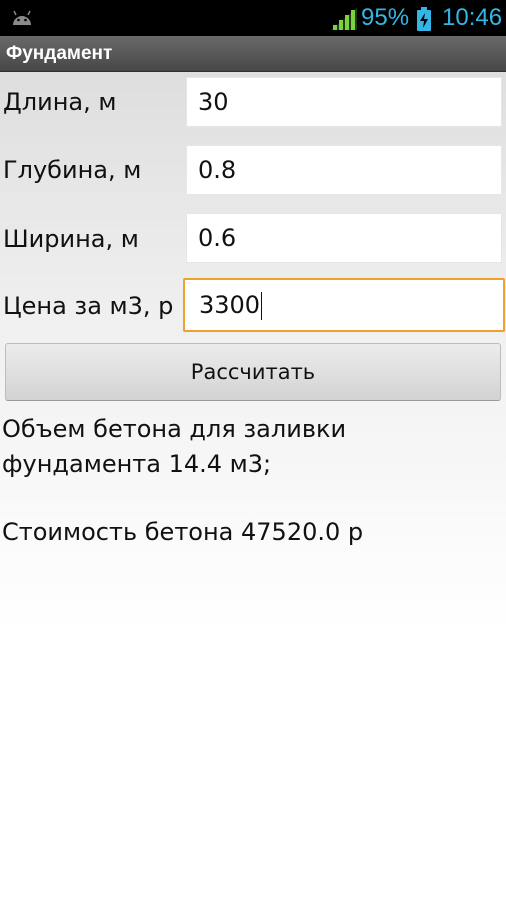 Image resolution: width=506 pixels, height=900 pixels. Describe the element at coordinates (213, 102) in the screenshot. I see `length-value: 30` at that location.